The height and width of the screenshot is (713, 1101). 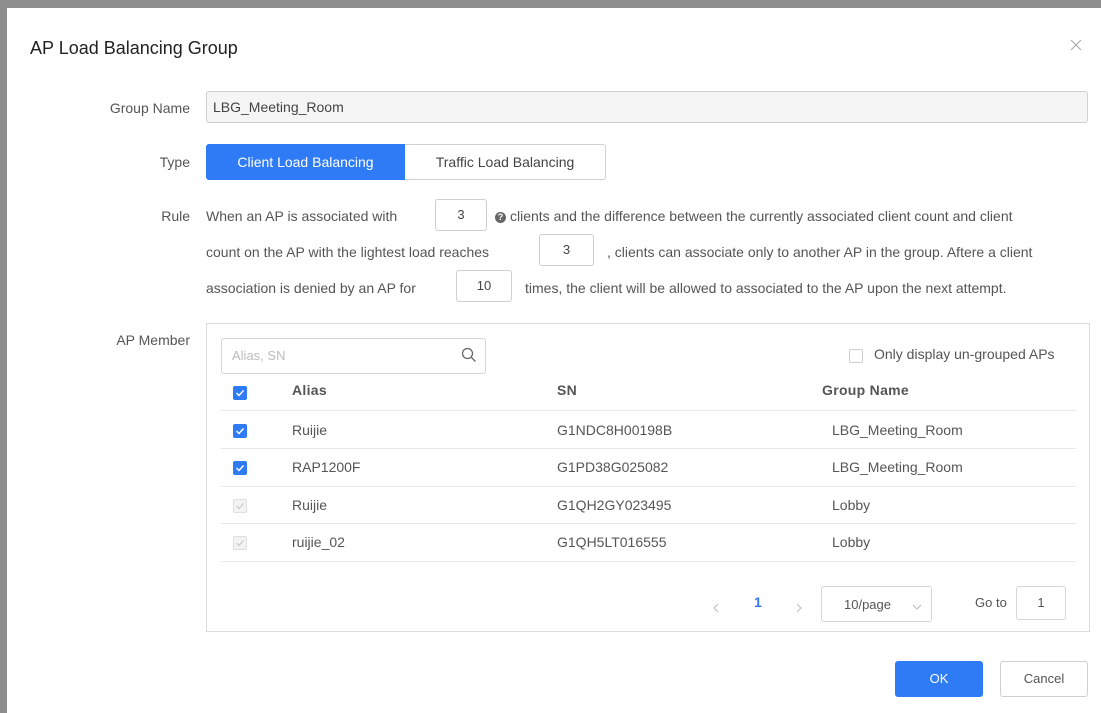 I want to click on row-sn: G1QH5LT016555, so click(x=612, y=542).